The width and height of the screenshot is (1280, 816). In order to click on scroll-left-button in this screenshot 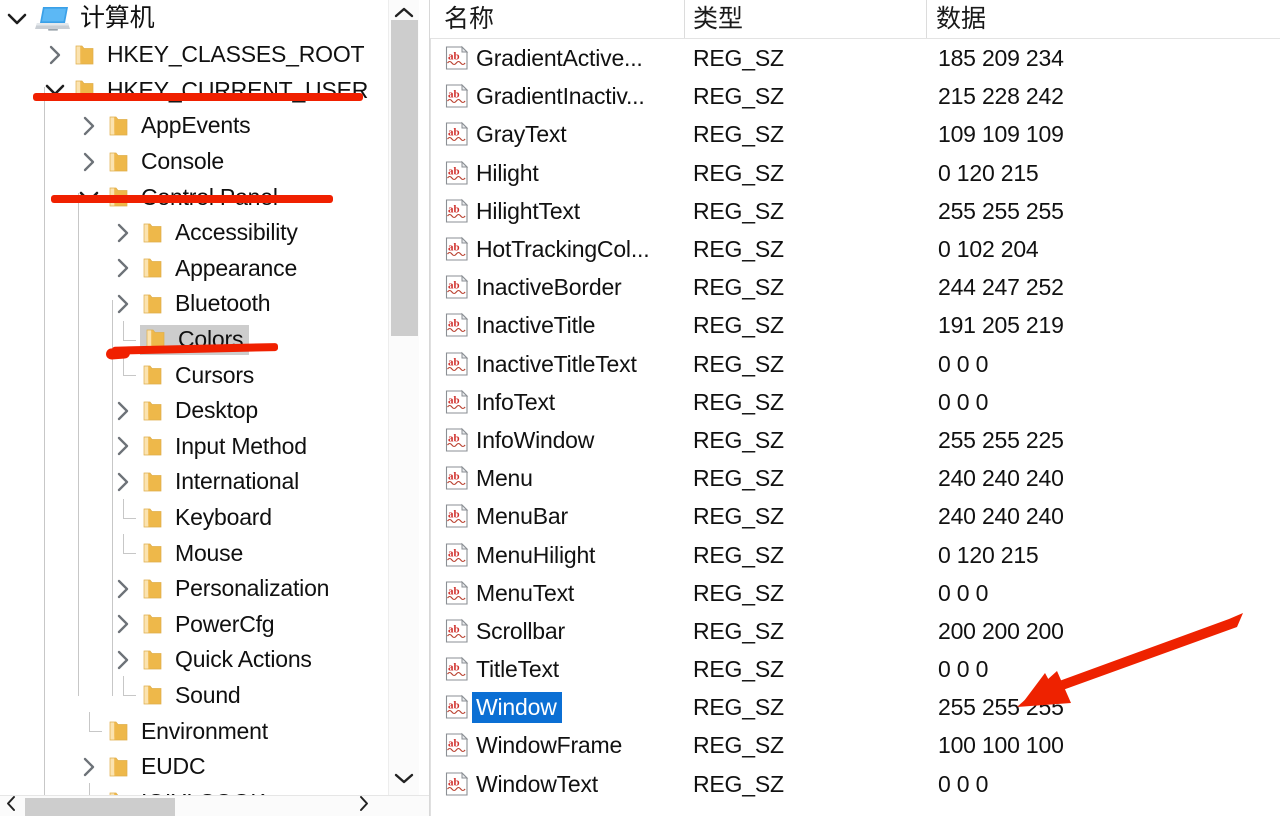, I will do `click(11, 806)`.